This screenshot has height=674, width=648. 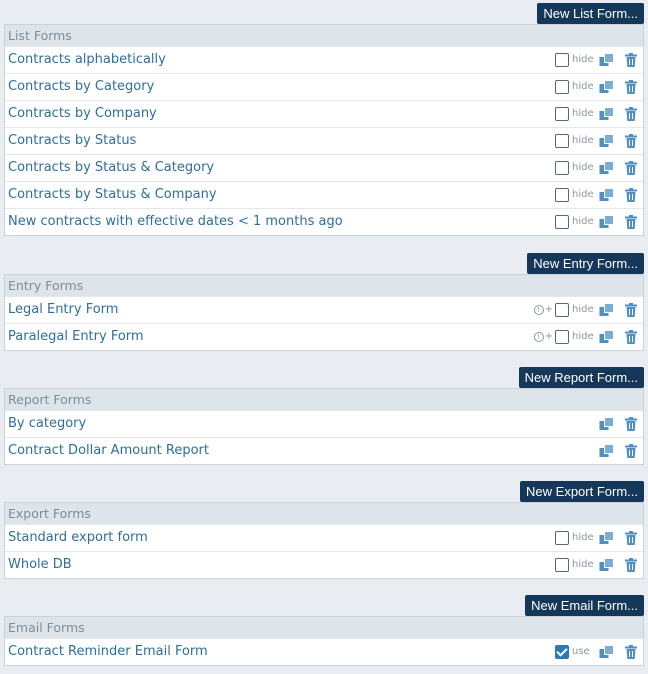 What do you see at coordinates (615, 451) in the screenshot?
I see `row-controls` at bounding box center [615, 451].